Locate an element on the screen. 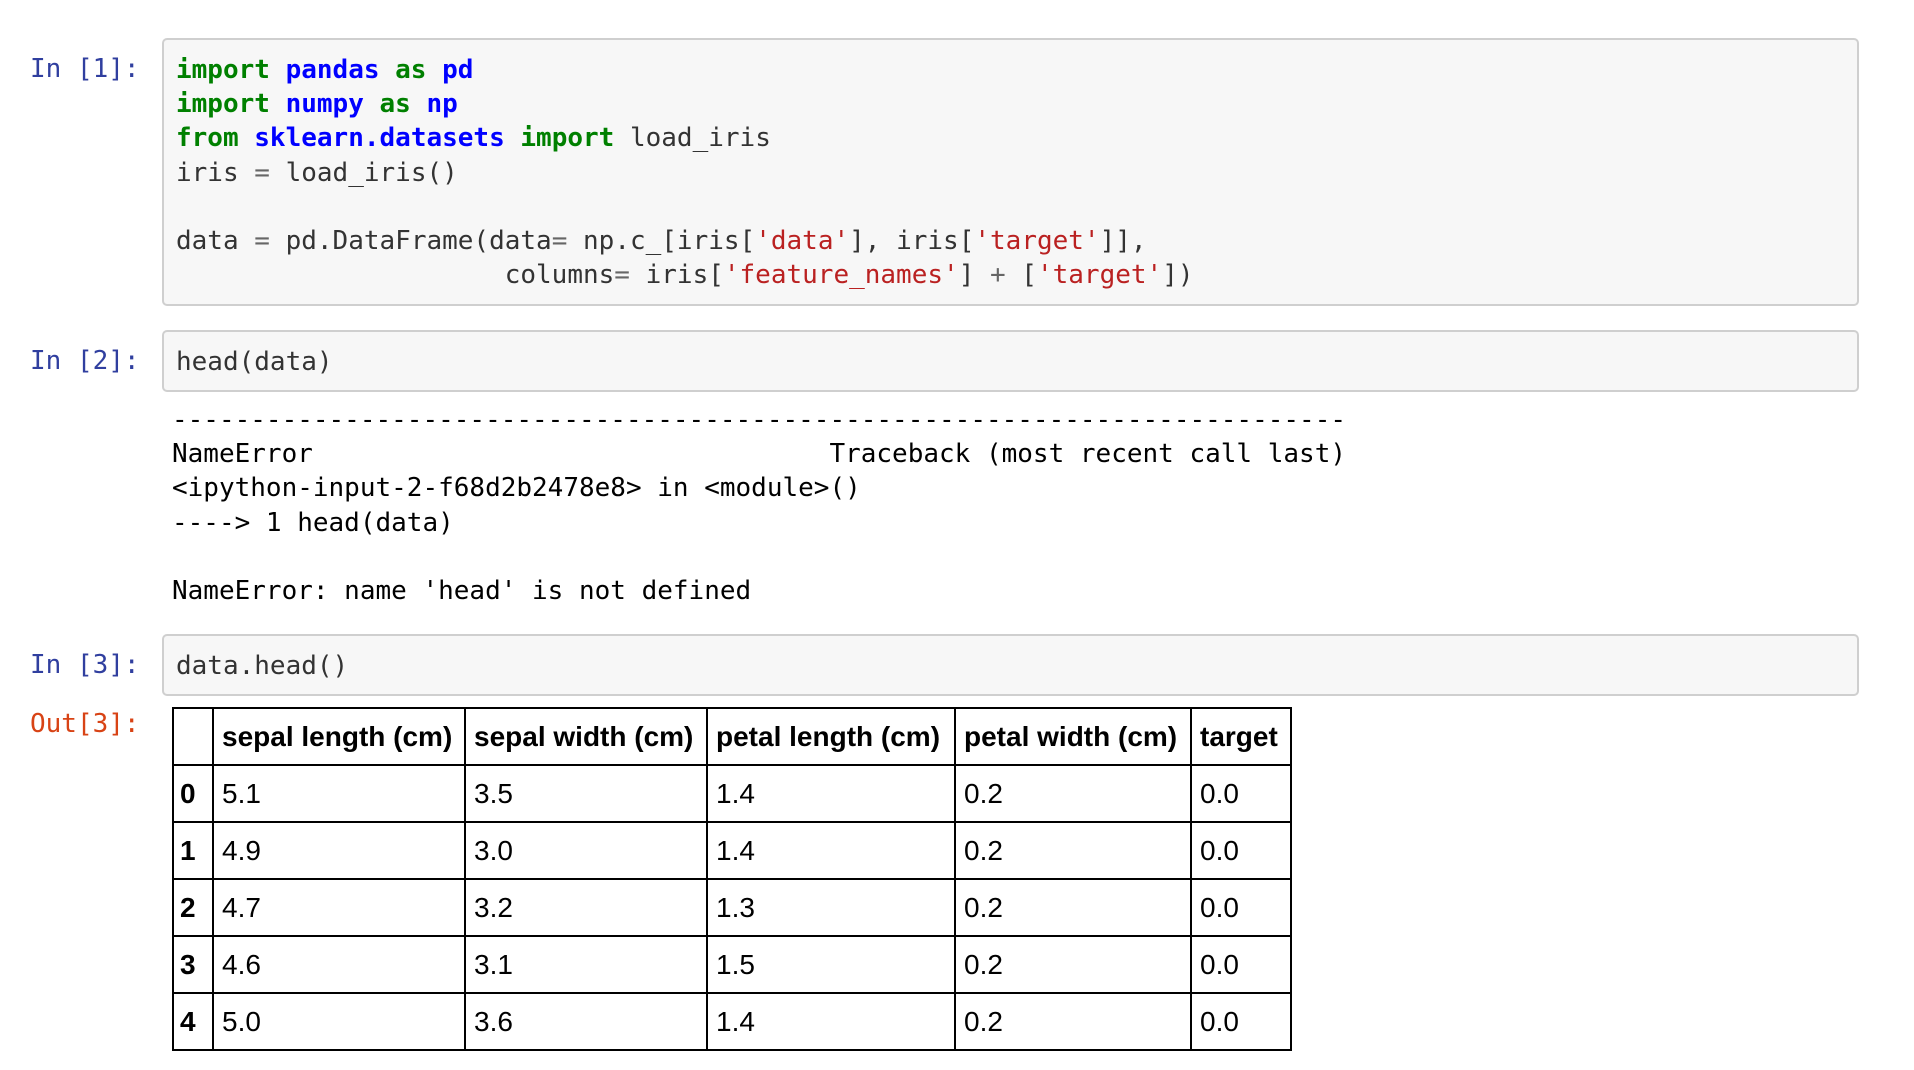 This screenshot has height=1070, width=1914. traceback-line: ----> 1 head(data) is located at coordinates (313, 522).